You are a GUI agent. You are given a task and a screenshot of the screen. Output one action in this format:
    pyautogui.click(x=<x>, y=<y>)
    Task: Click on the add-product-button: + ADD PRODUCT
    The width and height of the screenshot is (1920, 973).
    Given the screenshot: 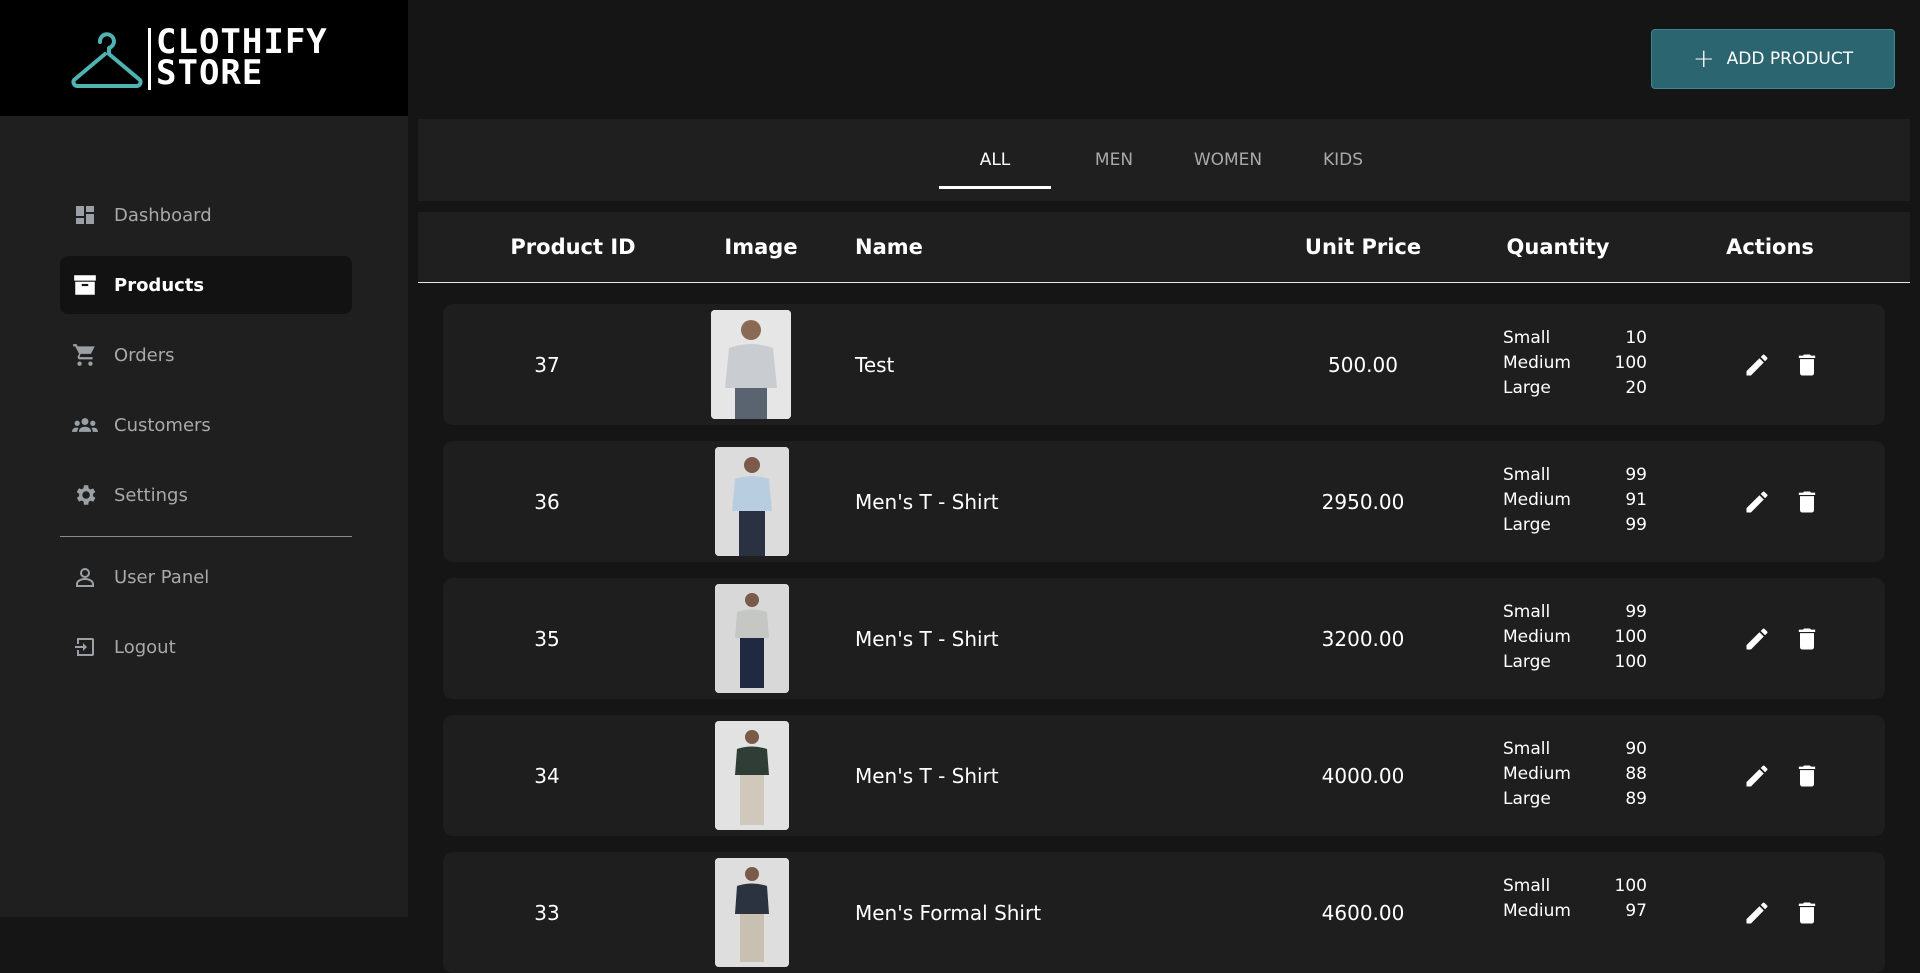 What is the action you would take?
    pyautogui.click(x=1773, y=59)
    